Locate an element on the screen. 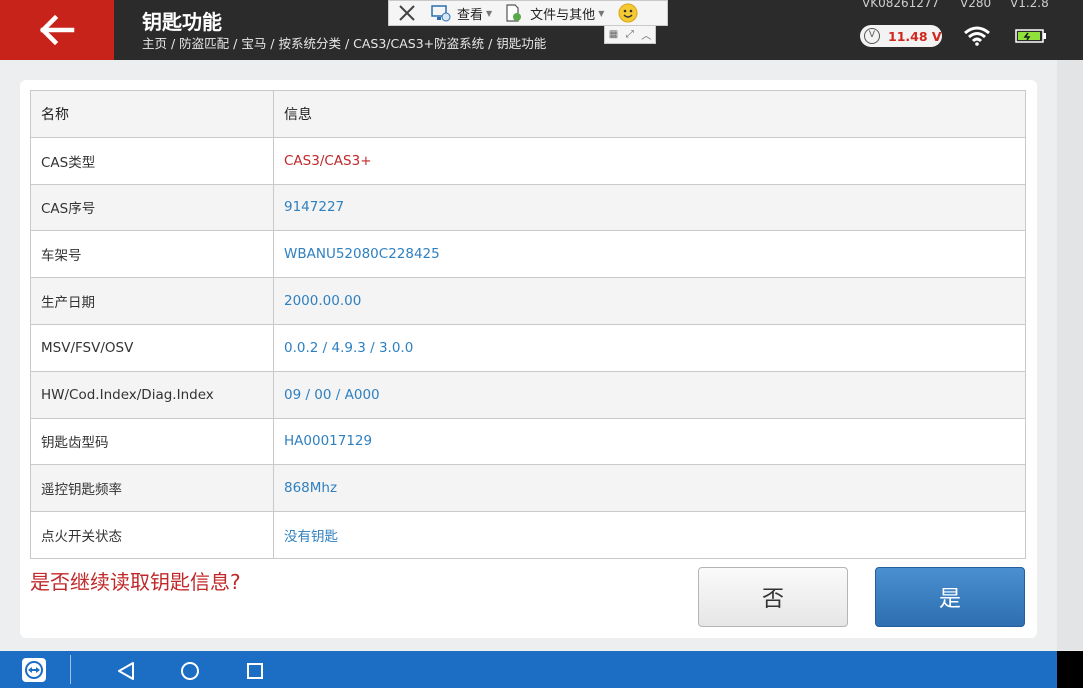 This screenshot has width=1083, height=688. table-row: 点火开关状态 没有钥匙 is located at coordinates (528, 535).